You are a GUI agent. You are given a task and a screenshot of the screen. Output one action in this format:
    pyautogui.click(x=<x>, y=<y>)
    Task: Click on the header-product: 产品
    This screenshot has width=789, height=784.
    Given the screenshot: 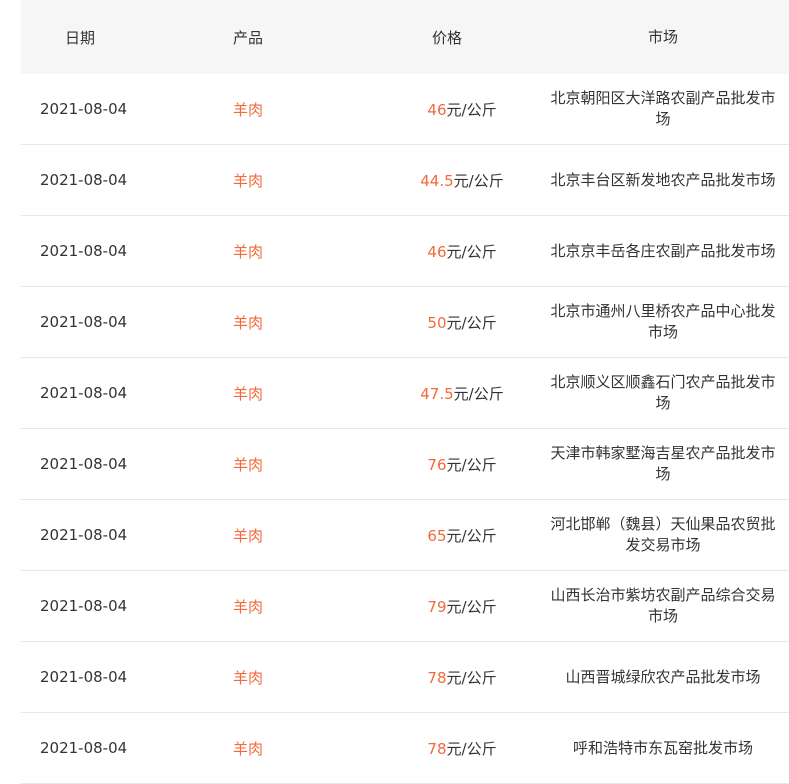 What is the action you would take?
    pyautogui.click(x=247, y=37)
    